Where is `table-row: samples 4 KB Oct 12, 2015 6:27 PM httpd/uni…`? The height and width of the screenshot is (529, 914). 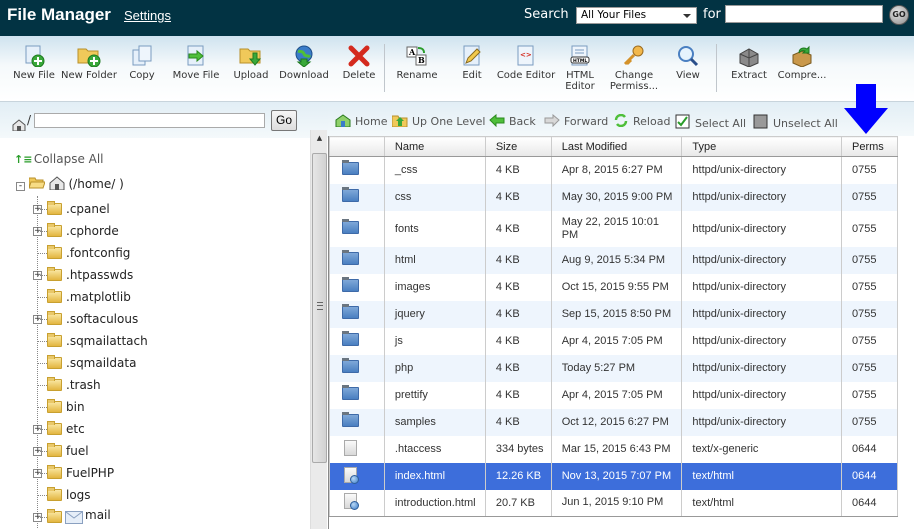 table-row: samples 4 KB Oct 12, 2015 6:27 PM httpd/uni… is located at coordinates (613, 422).